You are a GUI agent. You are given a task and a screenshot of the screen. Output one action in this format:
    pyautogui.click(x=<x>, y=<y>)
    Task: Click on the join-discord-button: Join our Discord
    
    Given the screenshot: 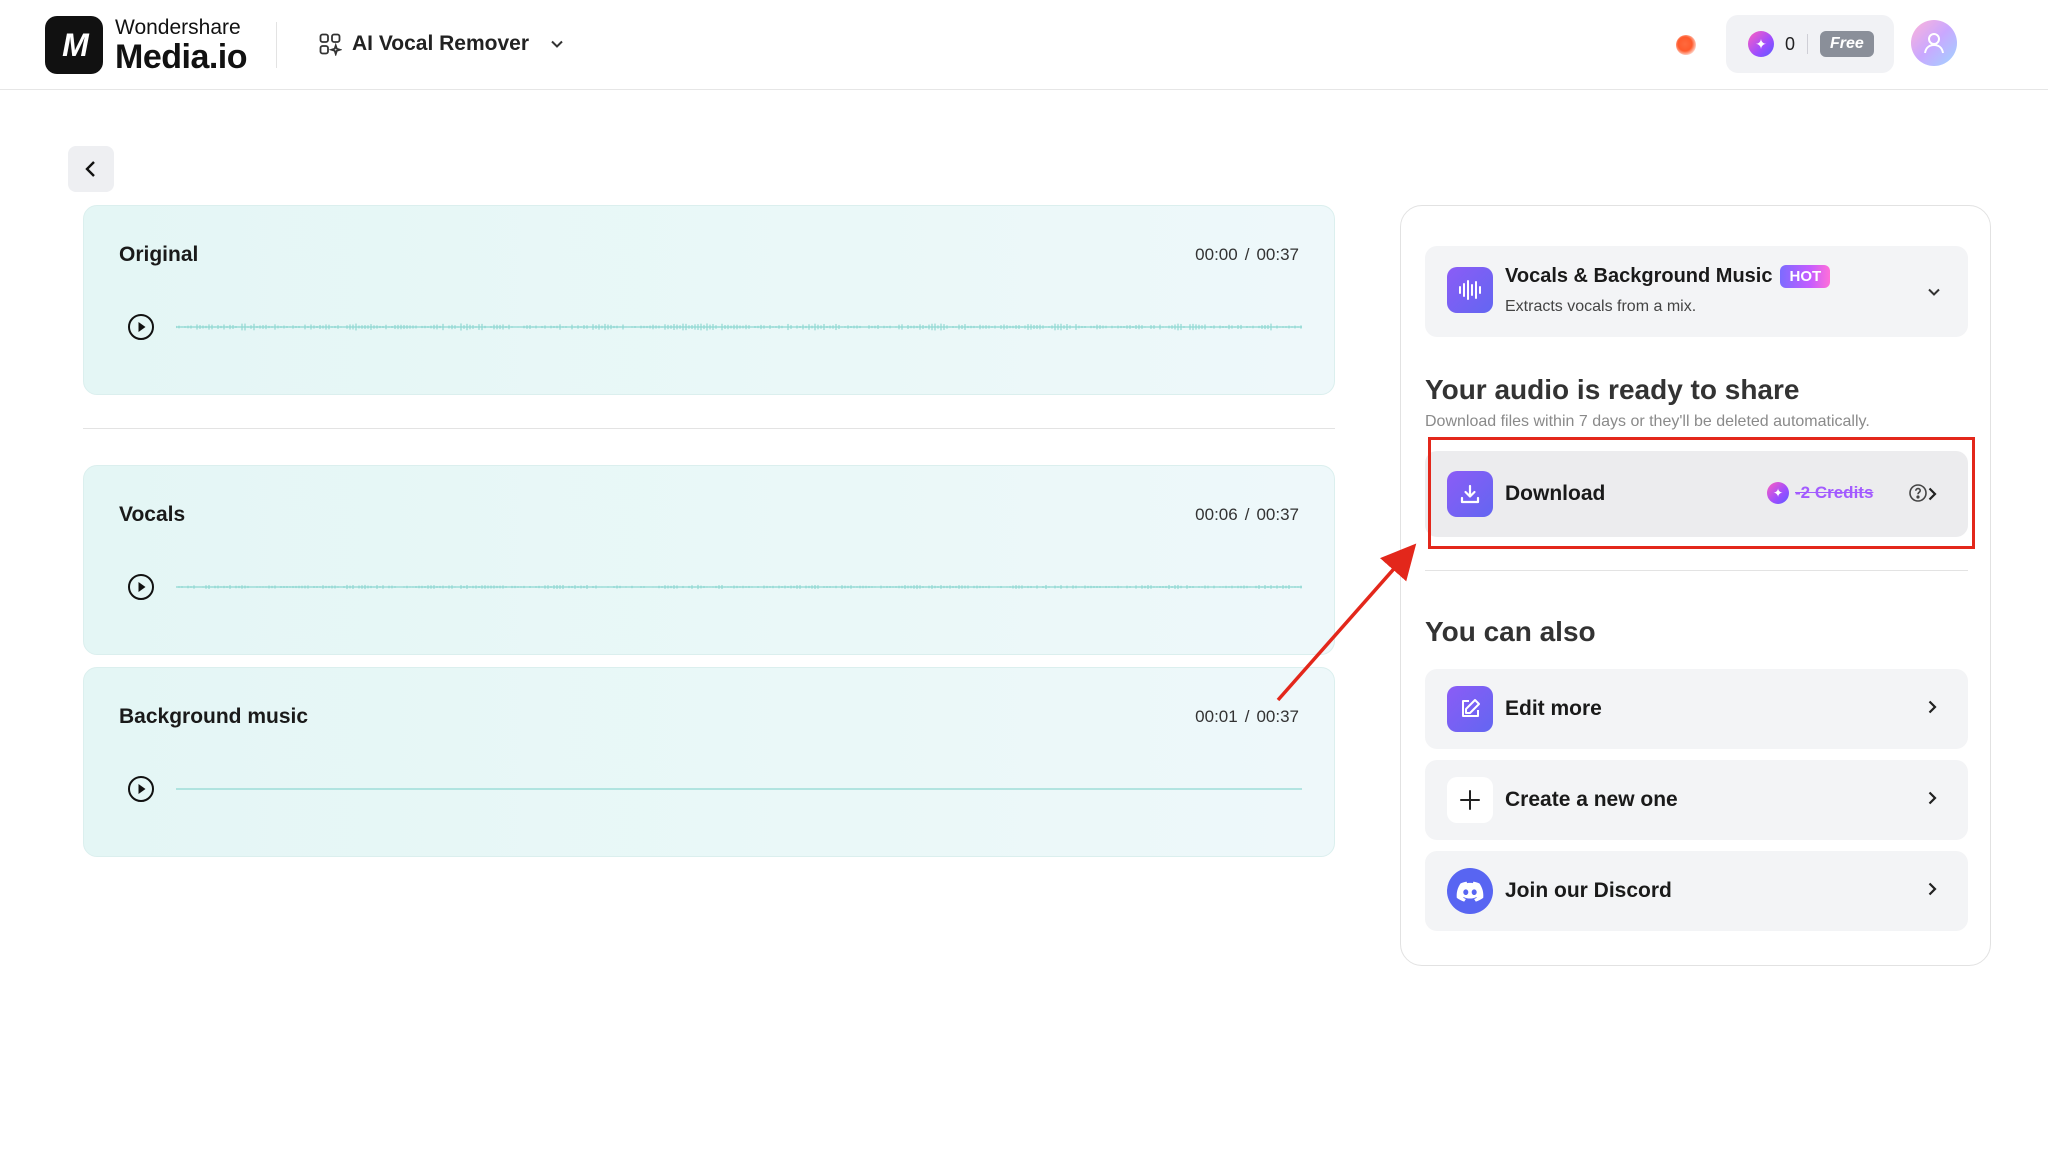 What is the action you would take?
    pyautogui.click(x=1696, y=891)
    